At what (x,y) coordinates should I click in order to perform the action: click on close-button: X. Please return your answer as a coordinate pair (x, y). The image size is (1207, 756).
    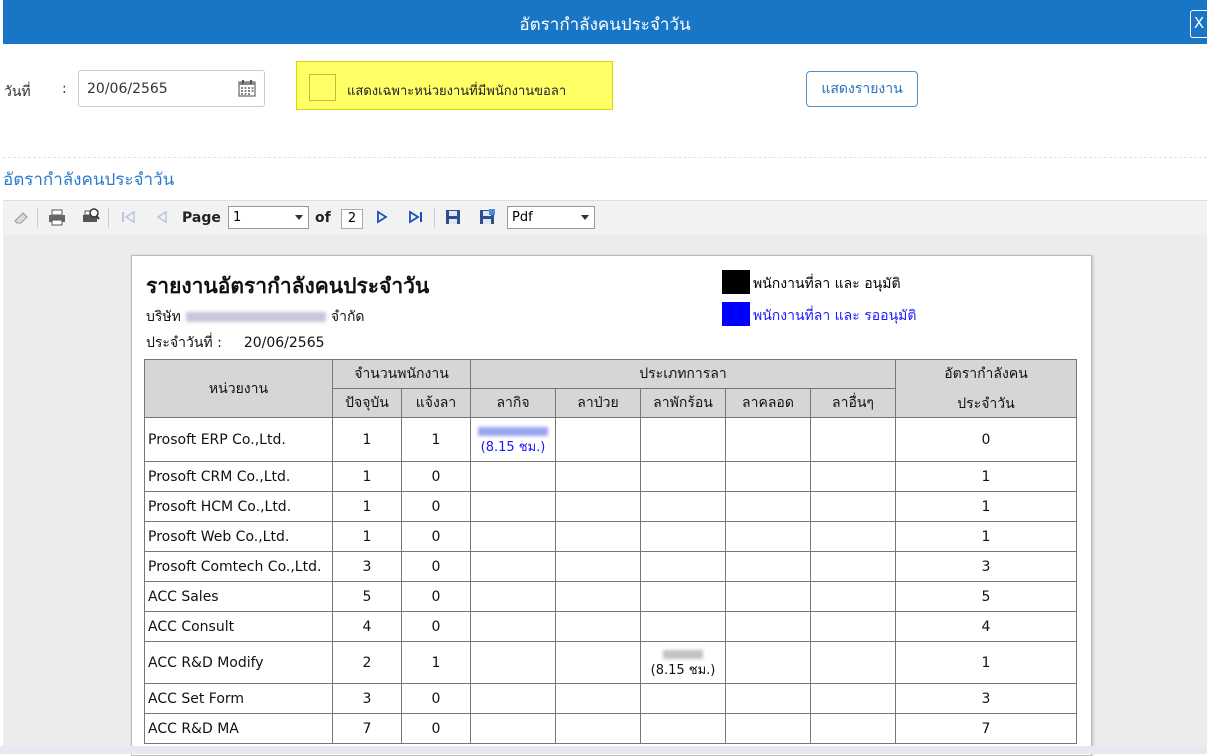
    Looking at the image, I should click on (1198, 24).